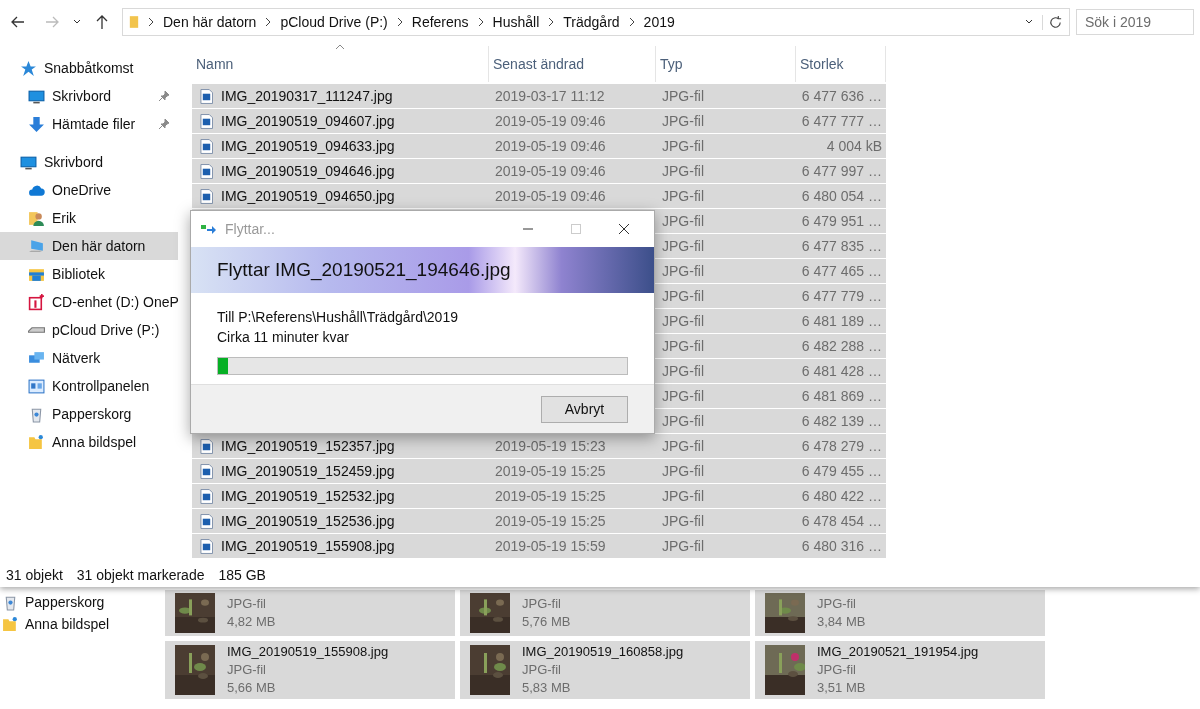  What do you see at coordinates (605, 670) in the screenshot?
I see `file-tile: IMG_20190519_160858.jpg JPG-fil 5,83 MB` at bounding box center [605, 670].